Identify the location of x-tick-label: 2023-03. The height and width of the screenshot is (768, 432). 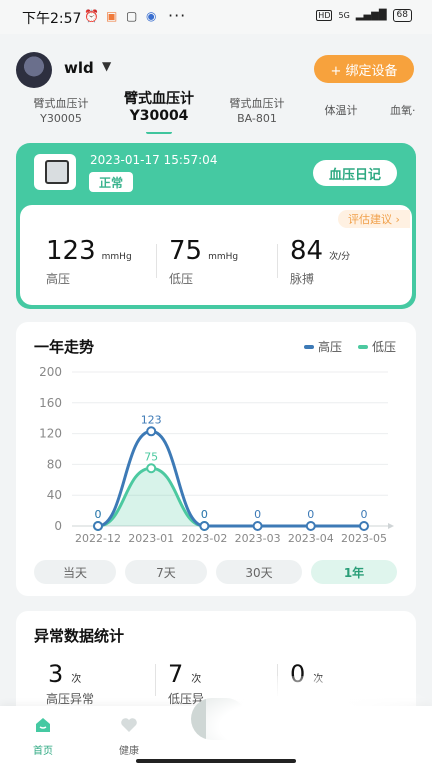
(258, 538).